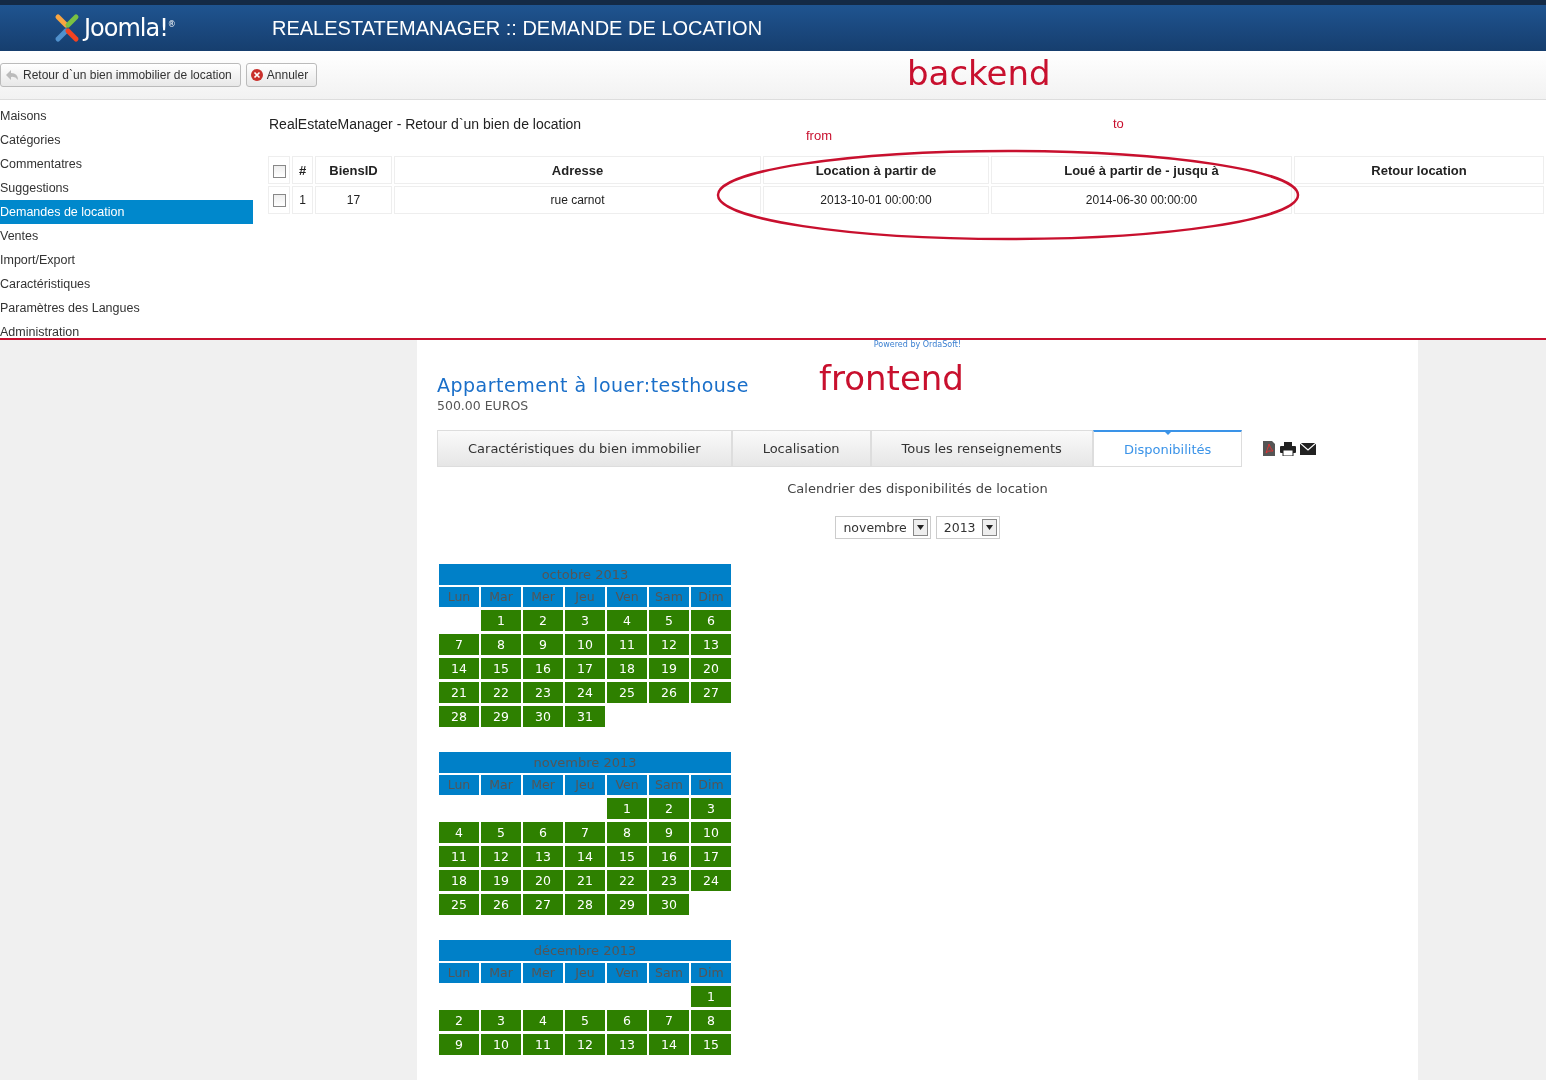 The height and width of the screenshot is (1080, 1546). Describe the element at coordinates (801, 448) in the screenshot. I see `tab: Localisation` at that location.